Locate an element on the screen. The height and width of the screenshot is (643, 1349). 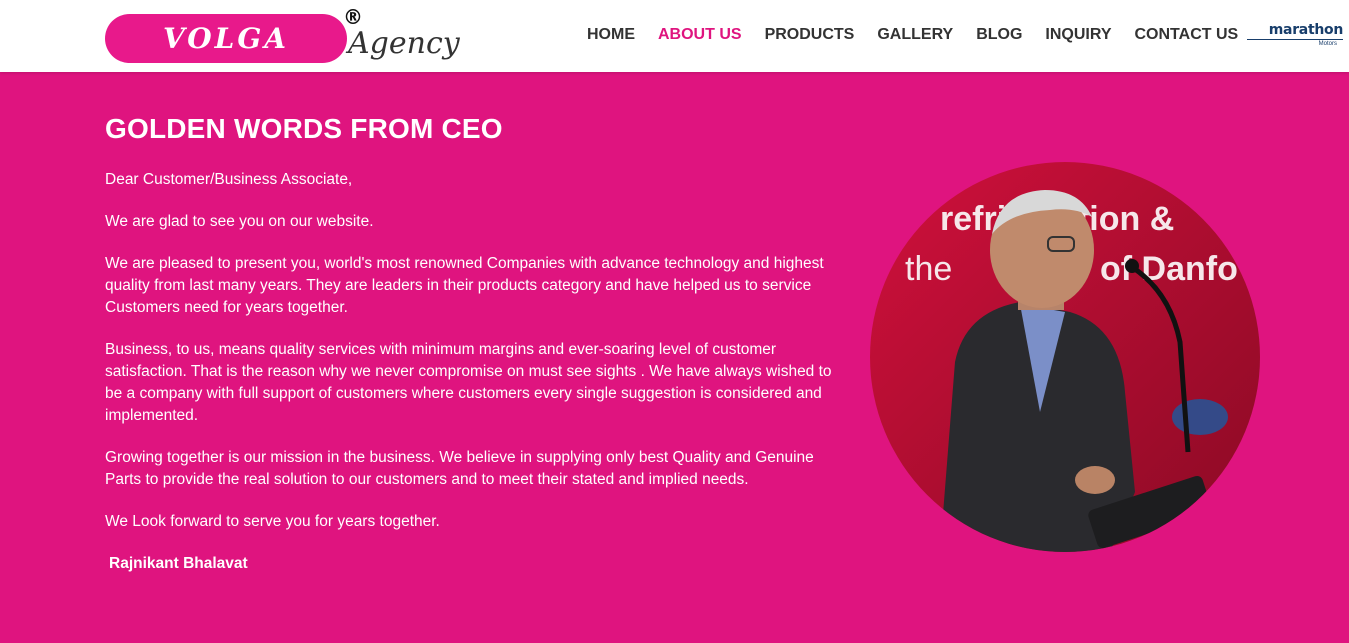
banner-text-line2: the is located at coordinates (928, 269).